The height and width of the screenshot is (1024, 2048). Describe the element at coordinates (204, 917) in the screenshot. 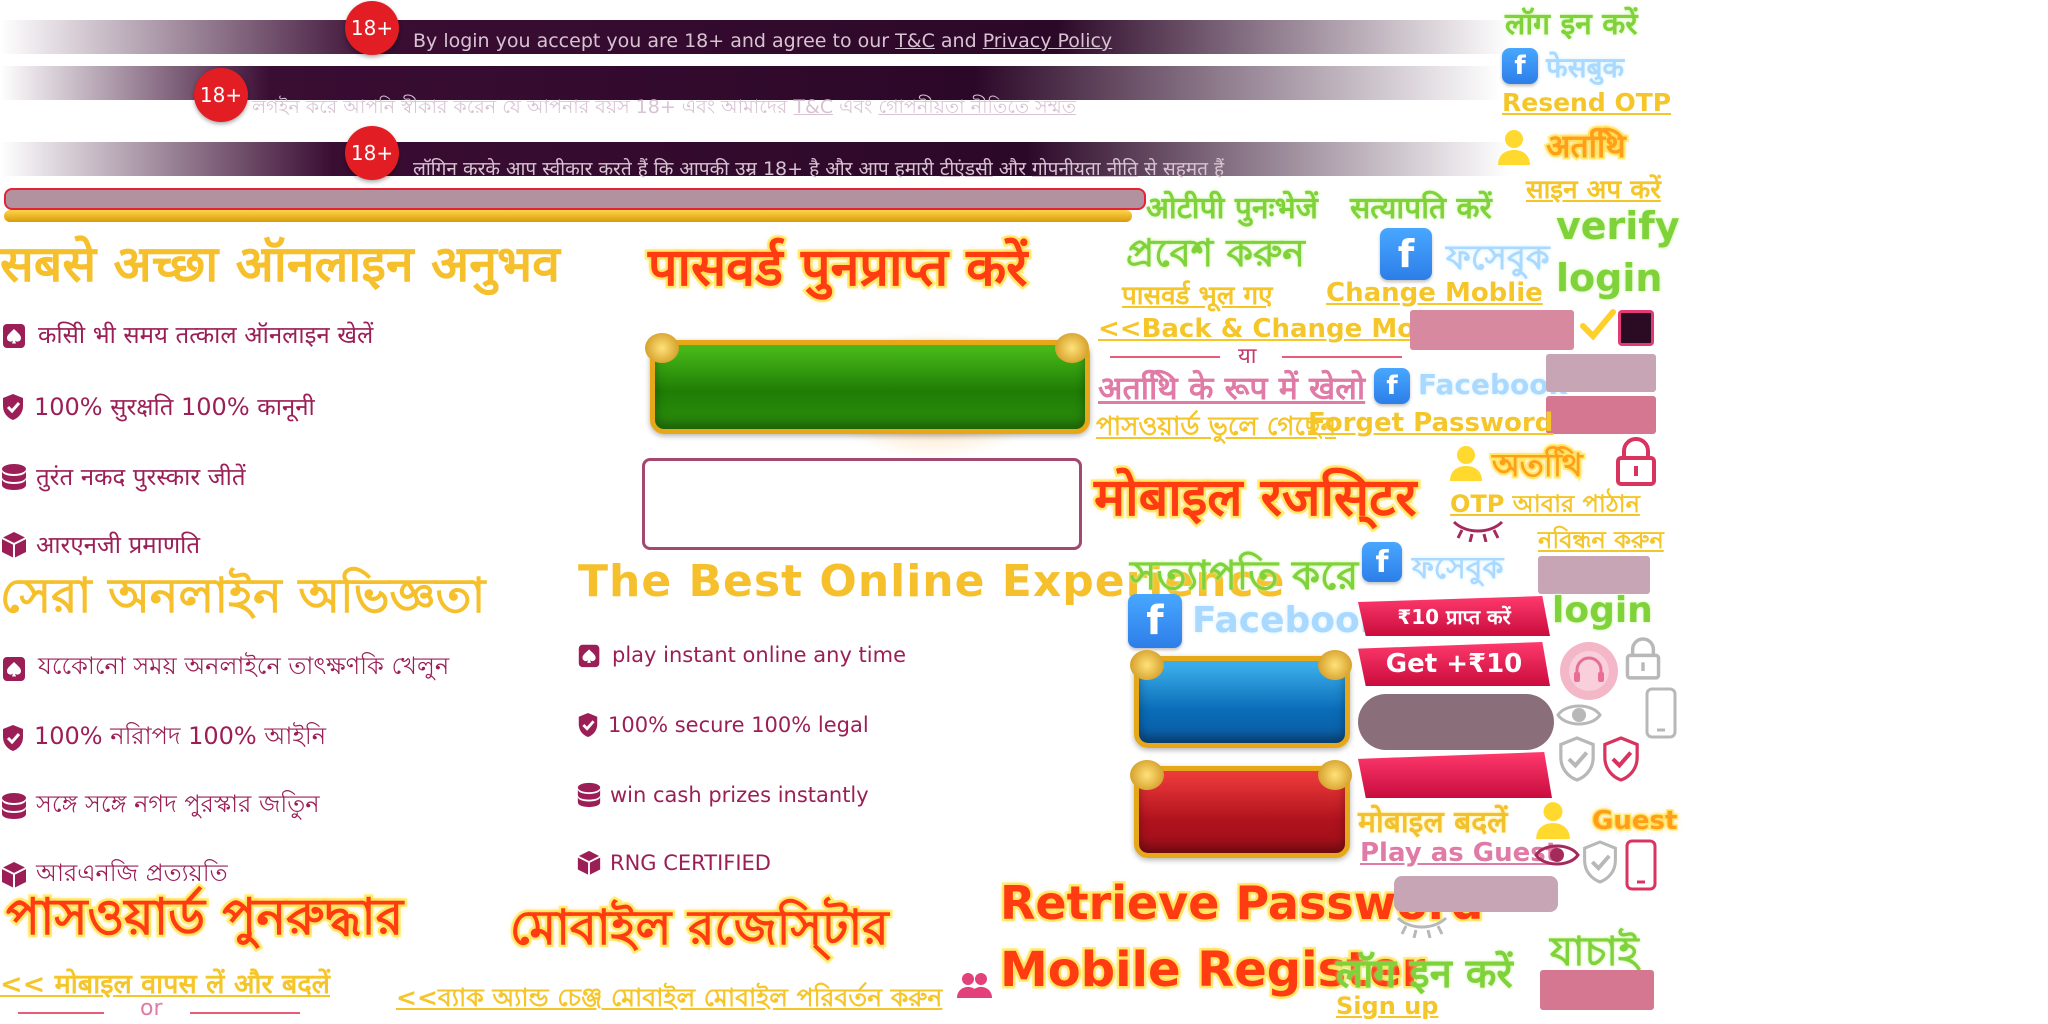

I see `title-retrieve-password-bn: পাসওয়ার্ড পুনরুদ্ধার` at that location.